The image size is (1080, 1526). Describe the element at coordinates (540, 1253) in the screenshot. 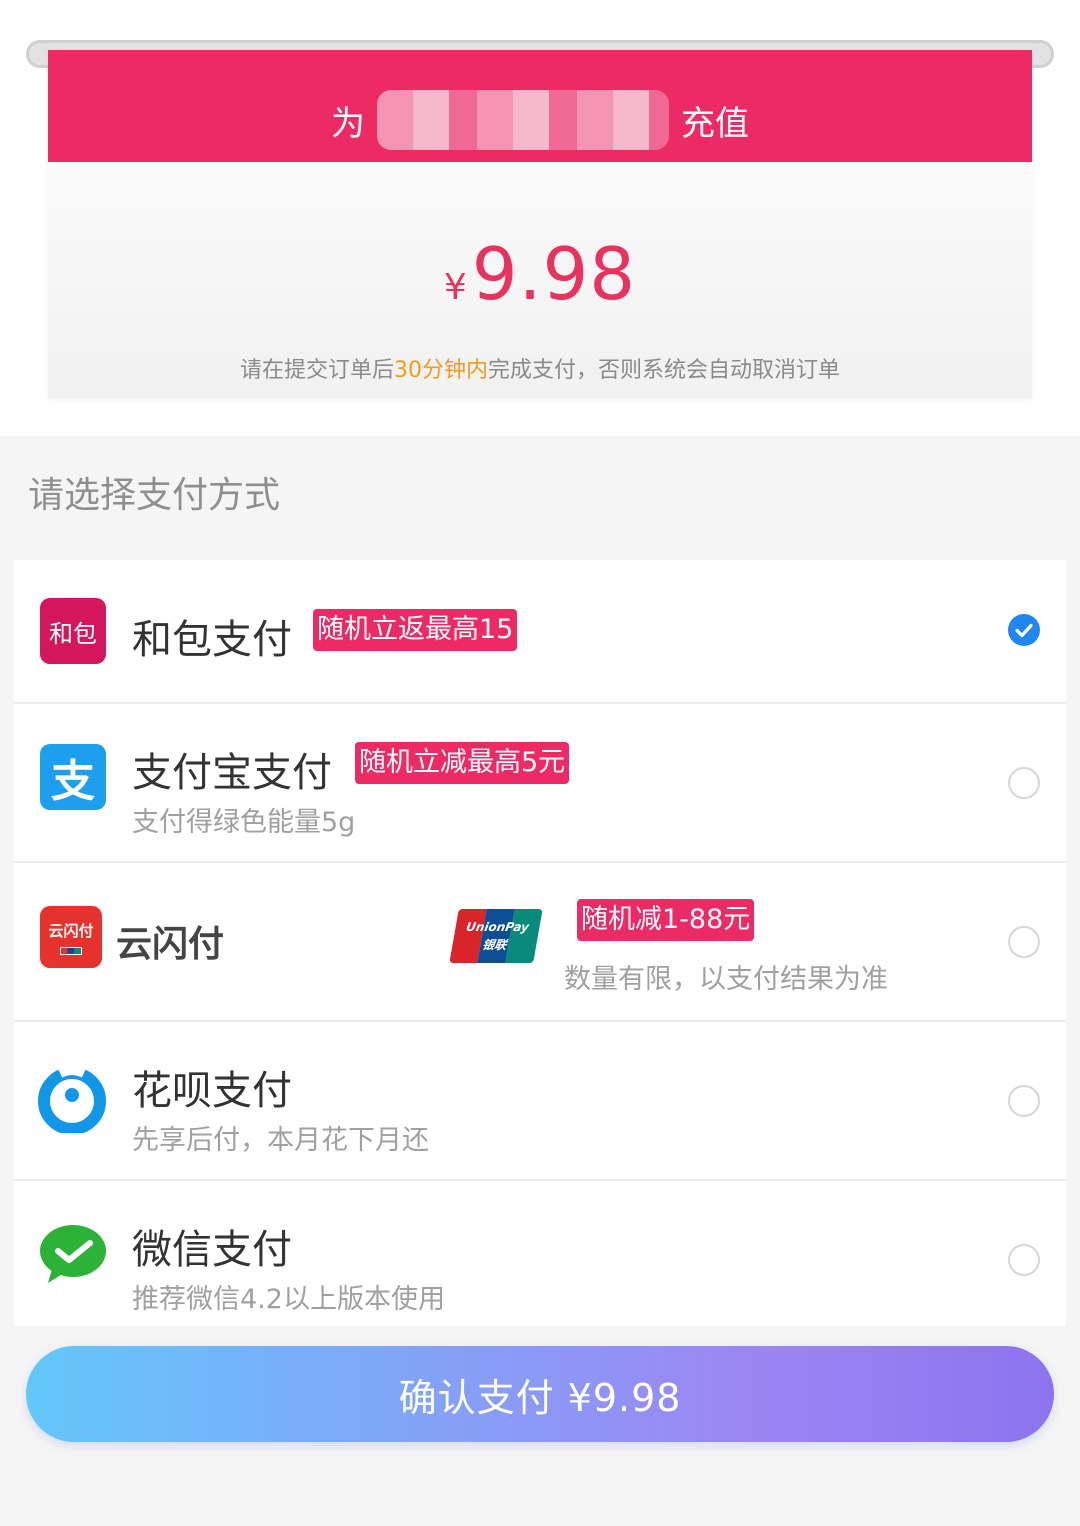

I see `payment-option-wechat: 微信支付 推荐微信4.2以上版本使用` at that location.